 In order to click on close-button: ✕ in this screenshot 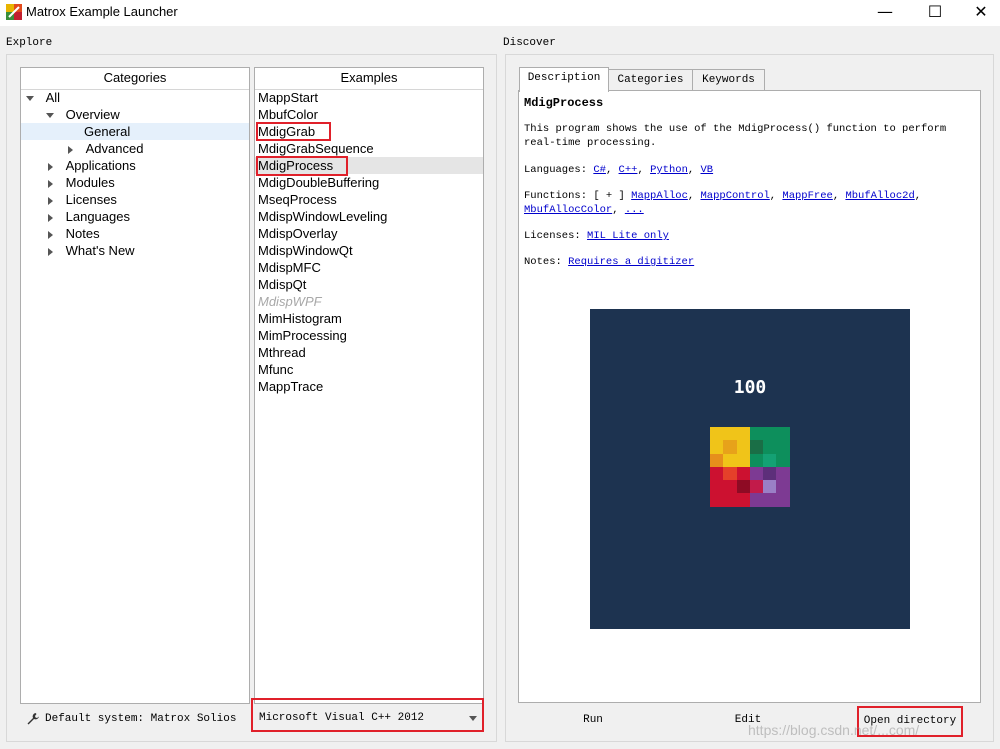, I will do `click(979, 13)`.